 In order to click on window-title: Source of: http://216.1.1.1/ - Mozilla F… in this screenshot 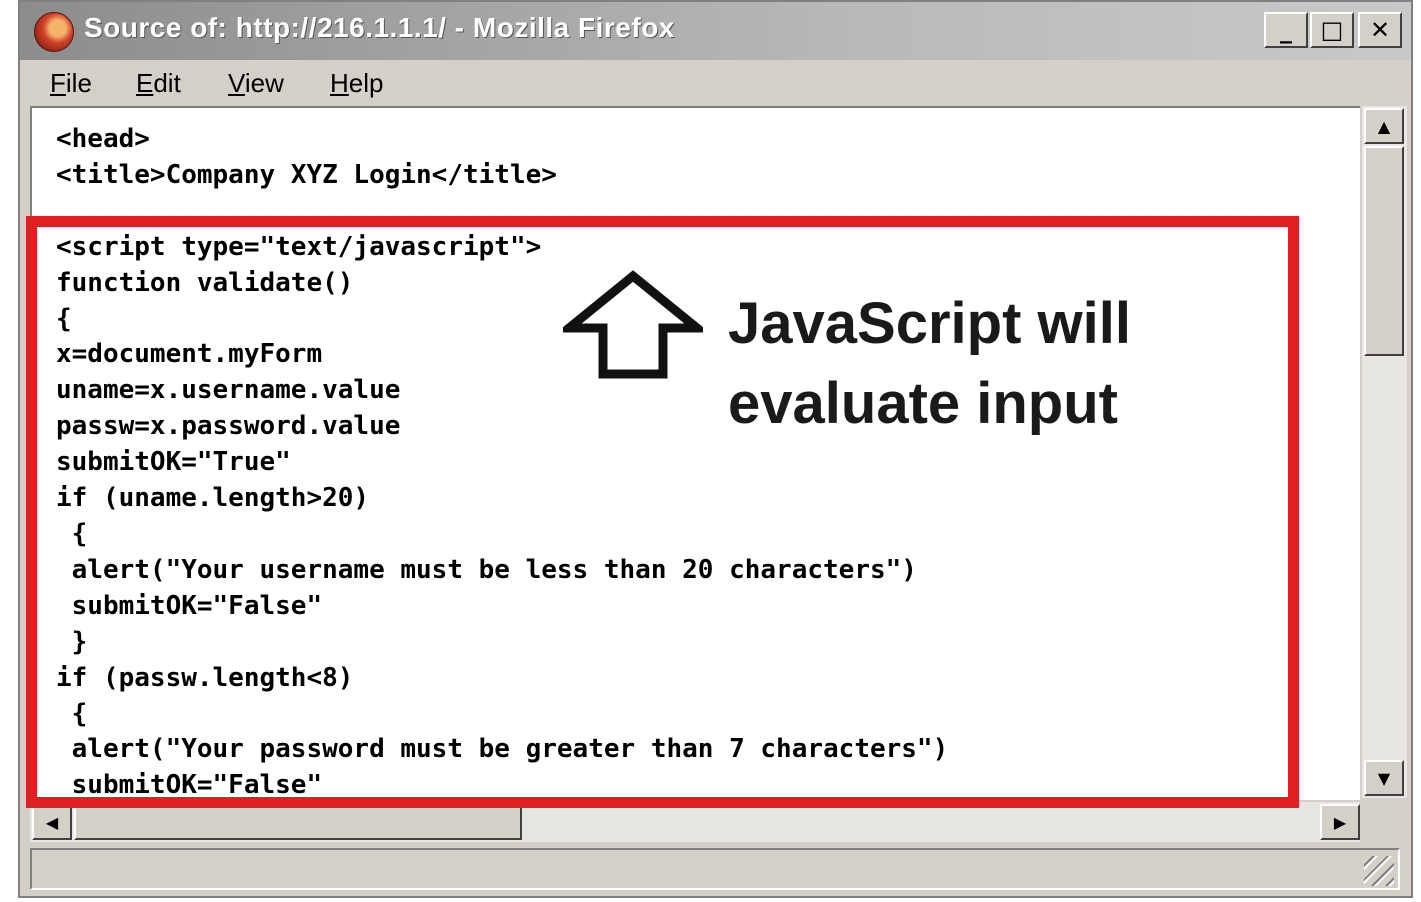, I will do `click(379, 27)`.